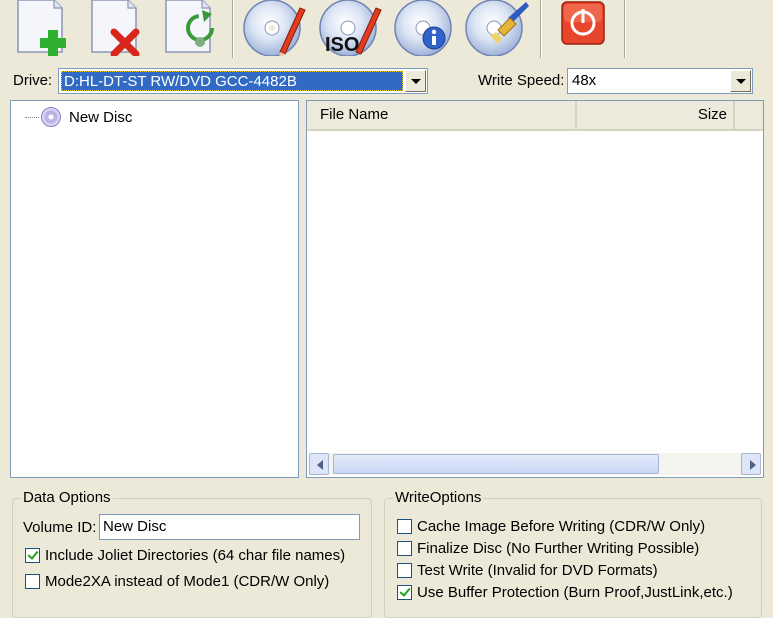  I want to click on write-options-title: WriteOptions, so click(438, 497).